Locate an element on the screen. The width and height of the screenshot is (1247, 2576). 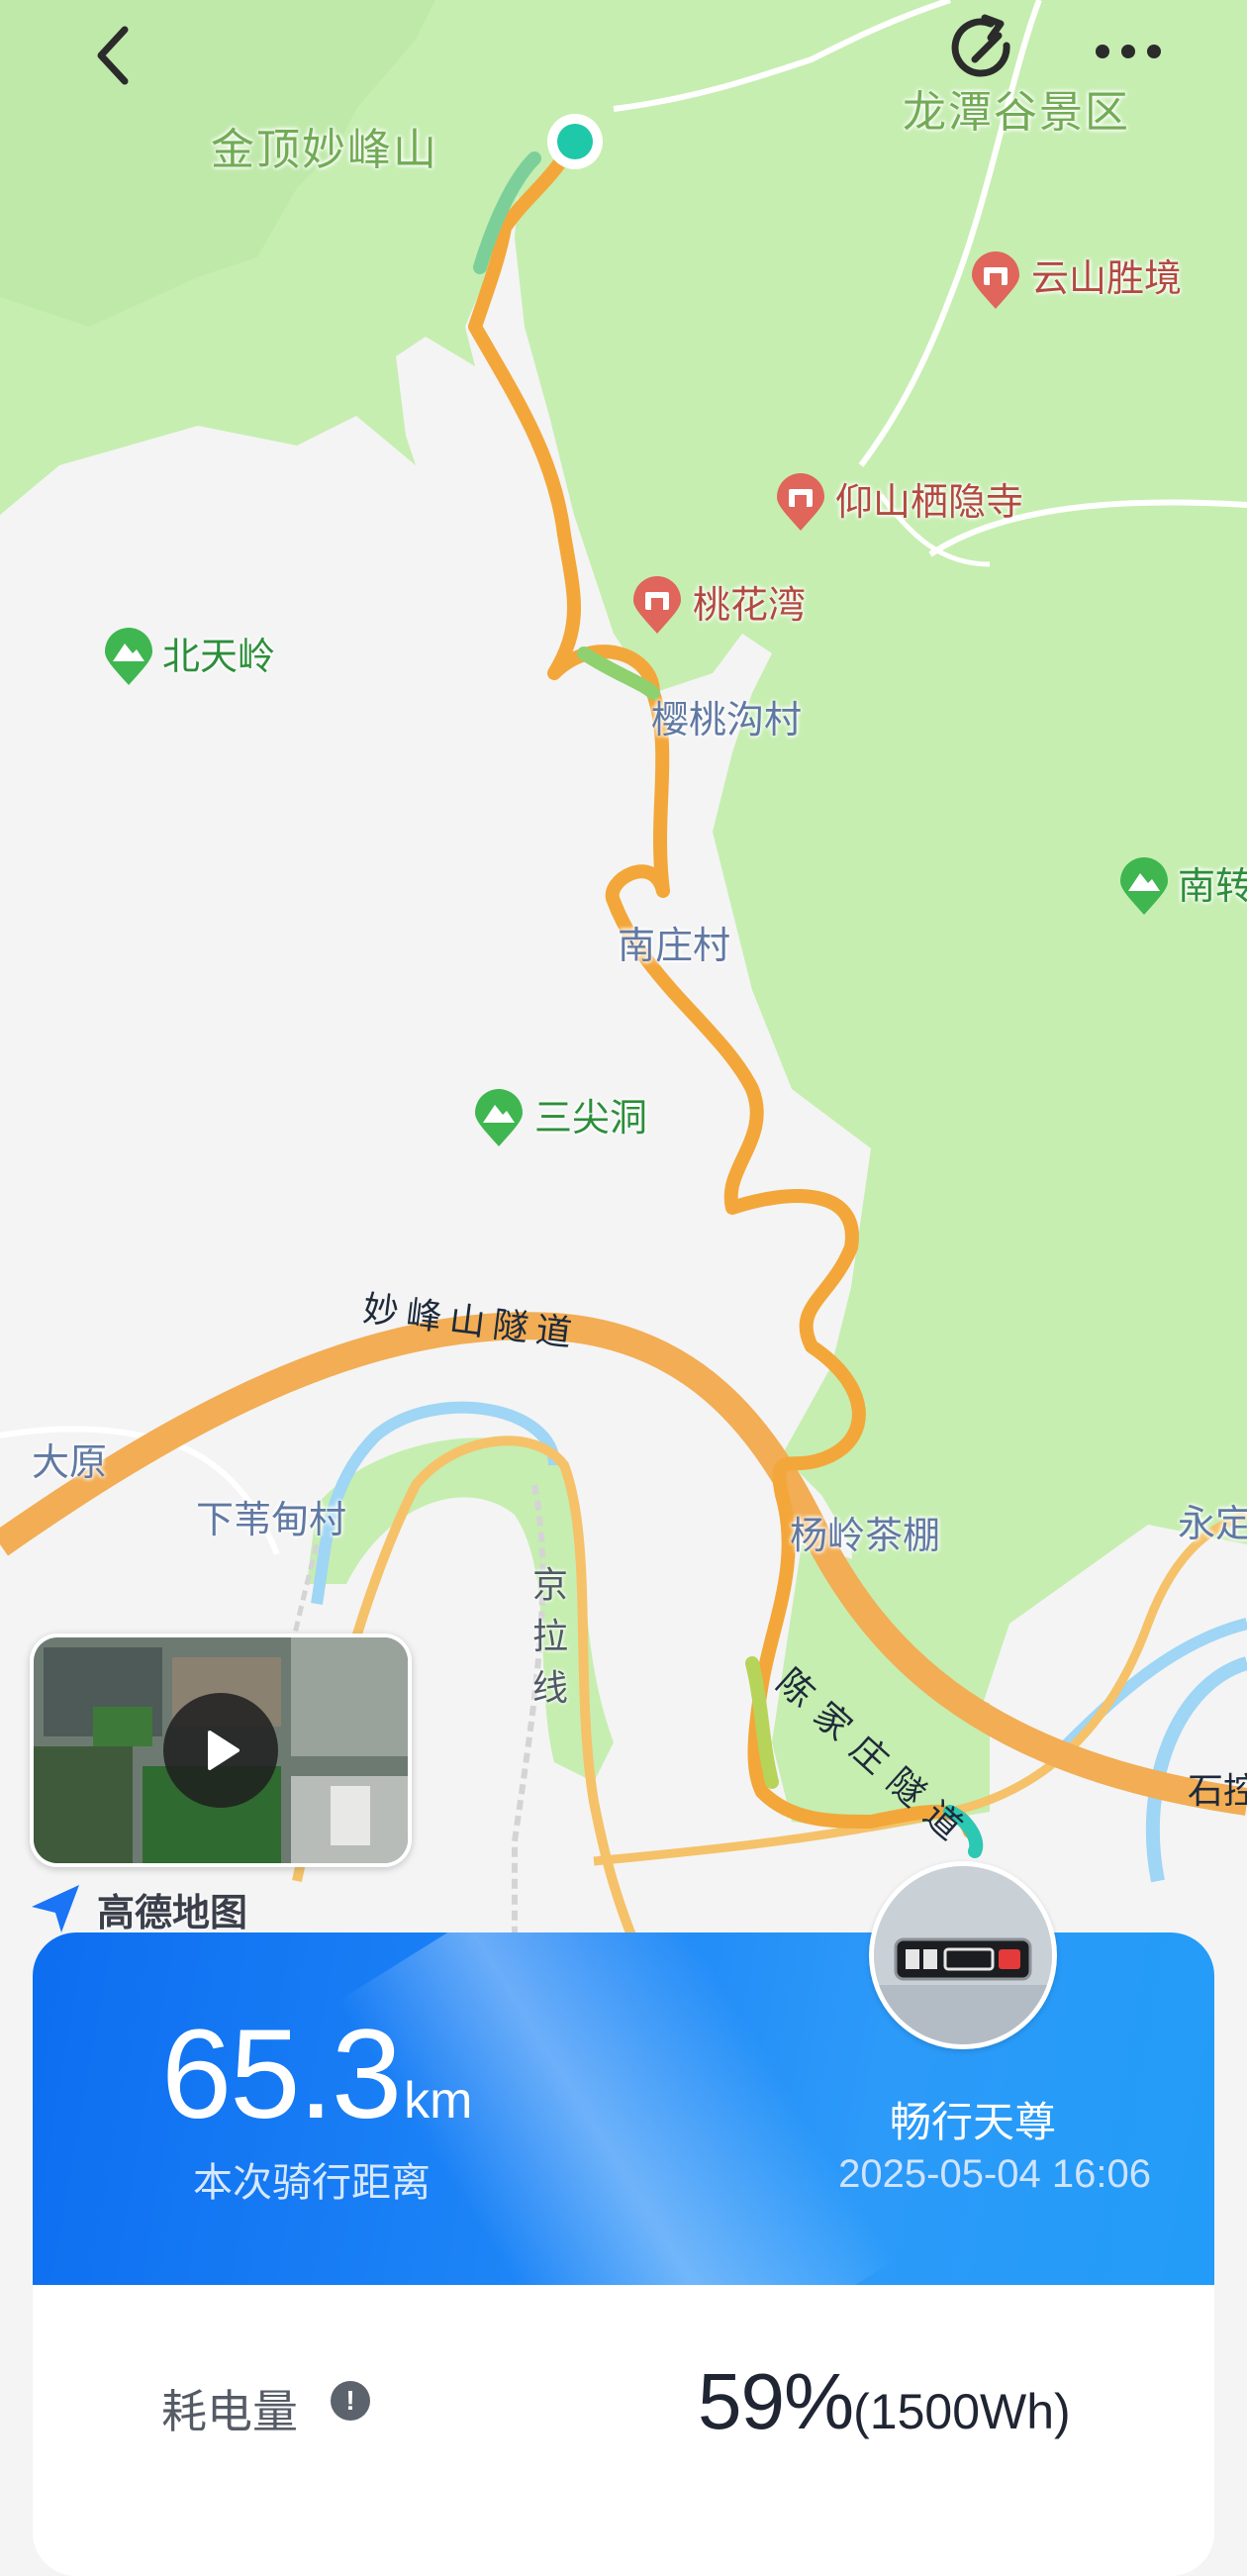
map-label-shi: 石控 is located at coordinates (1218, 1791).